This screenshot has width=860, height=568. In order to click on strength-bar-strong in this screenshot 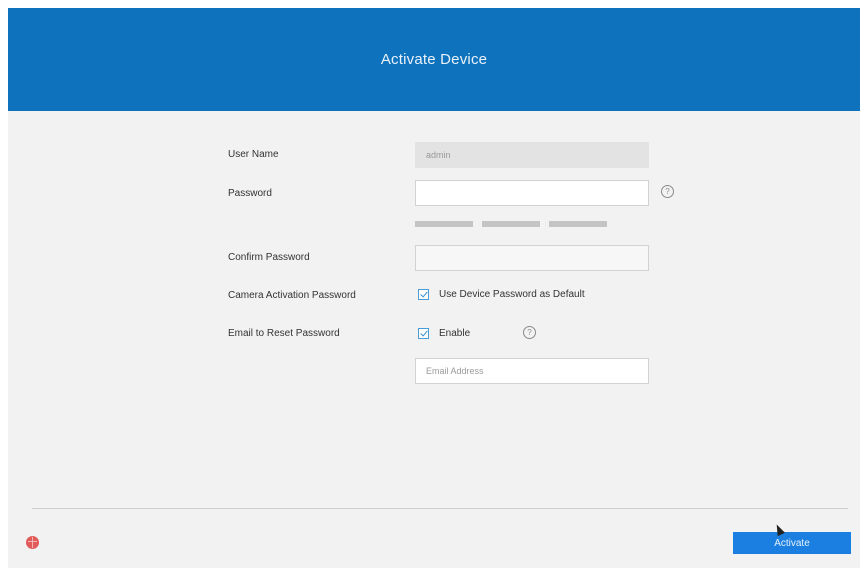, I will do `click(578, 224)`.